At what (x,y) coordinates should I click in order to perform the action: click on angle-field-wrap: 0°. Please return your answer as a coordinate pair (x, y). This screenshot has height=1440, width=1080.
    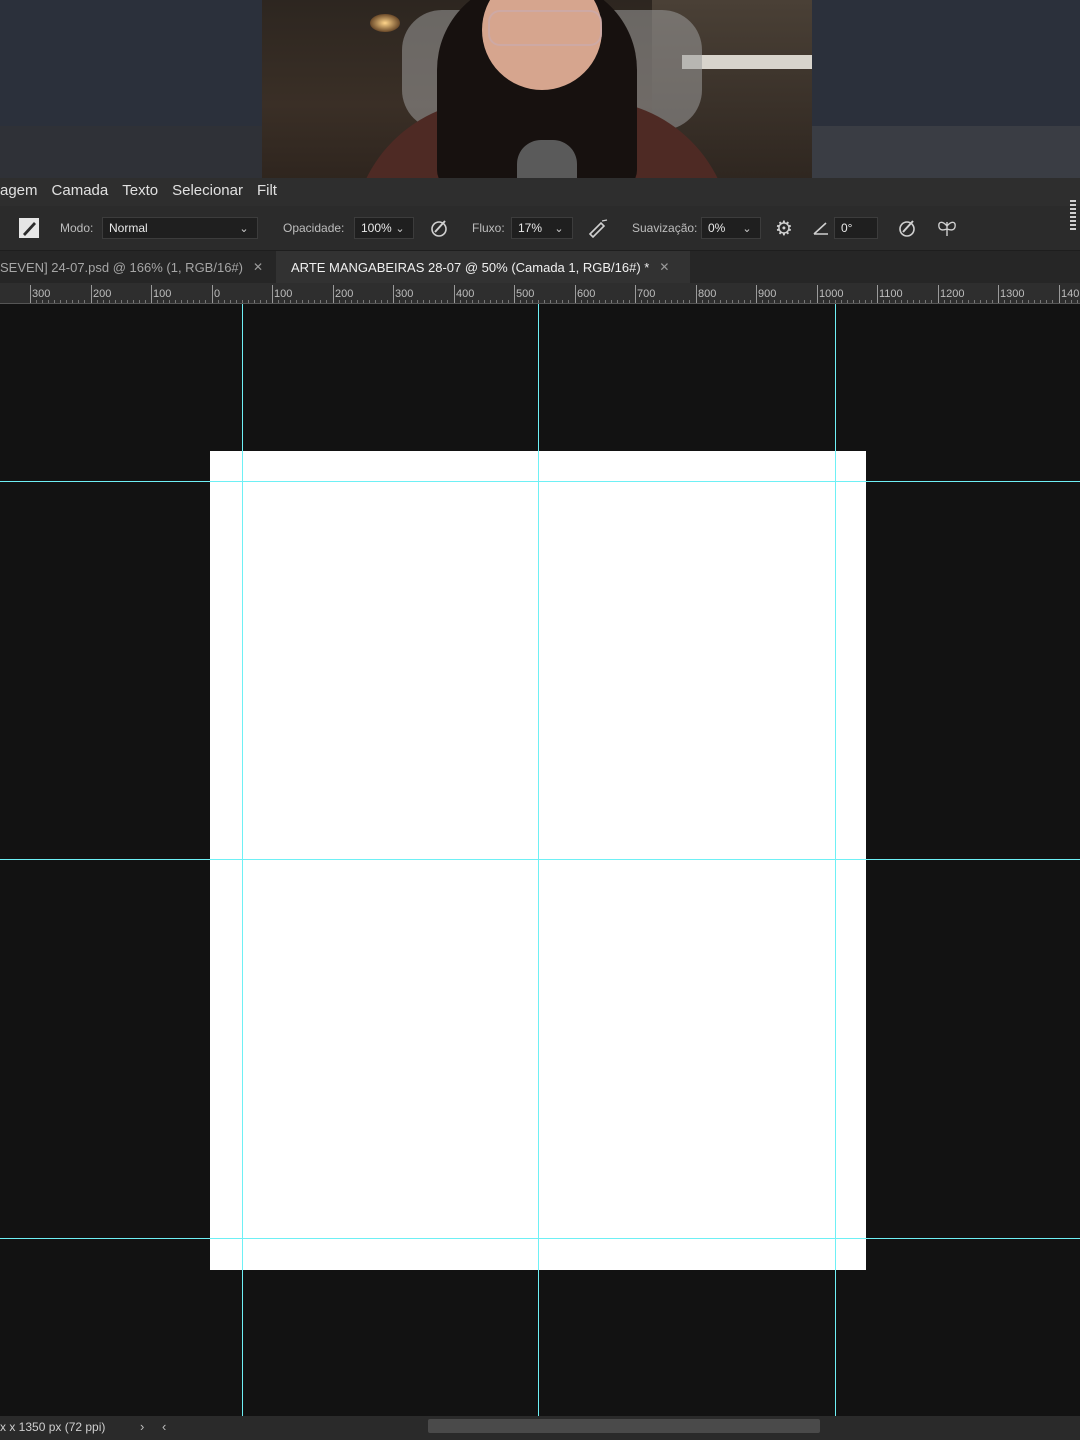
    Looking at the image, I should click on (856, 228).